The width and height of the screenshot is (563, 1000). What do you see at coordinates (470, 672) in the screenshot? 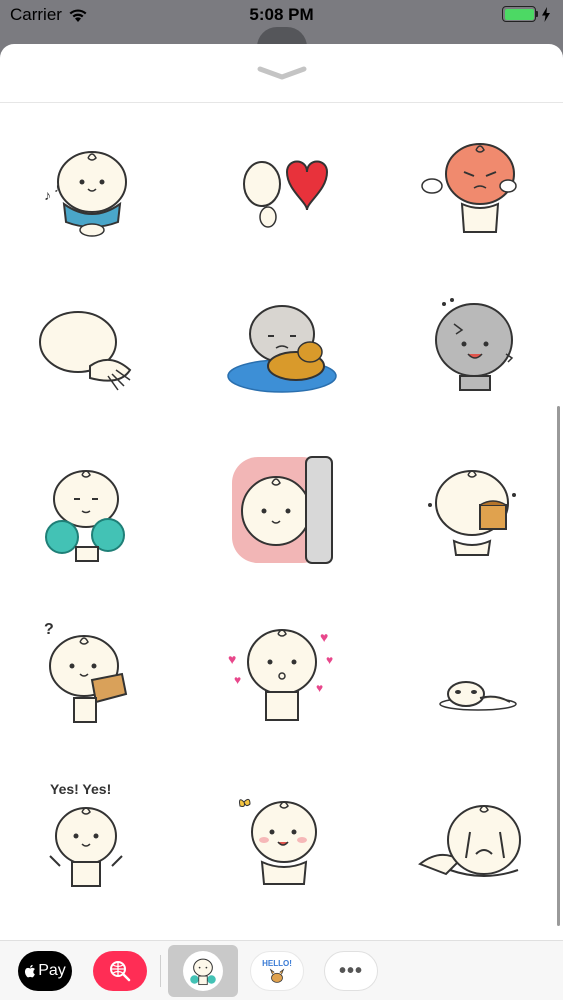
I see `sticker-bear-lying-hole` at bounding box center [470, 672].